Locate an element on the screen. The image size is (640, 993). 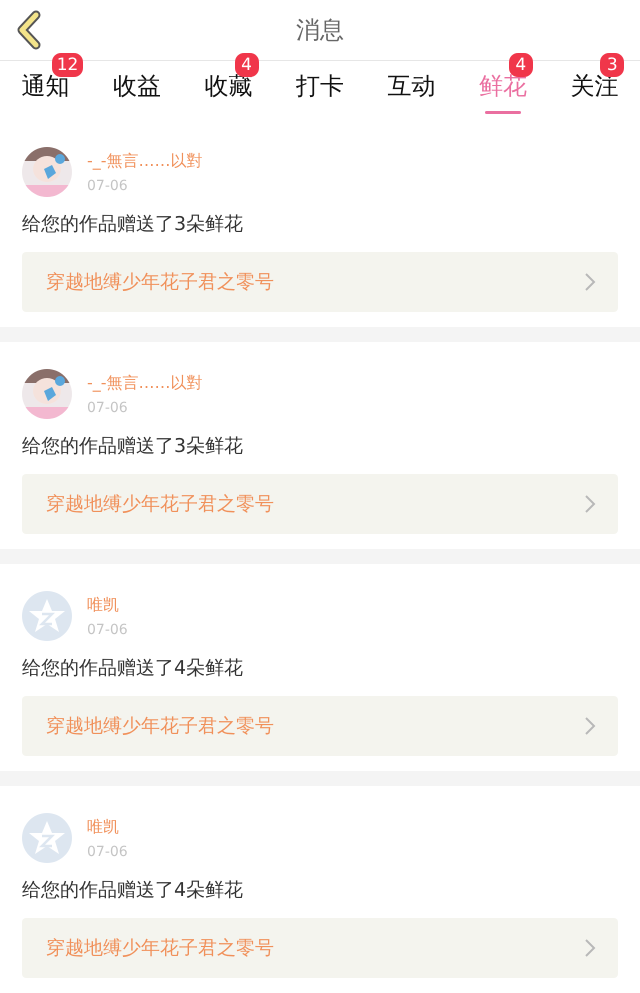
tab: 打卡 is located at coordinates (320, 90).